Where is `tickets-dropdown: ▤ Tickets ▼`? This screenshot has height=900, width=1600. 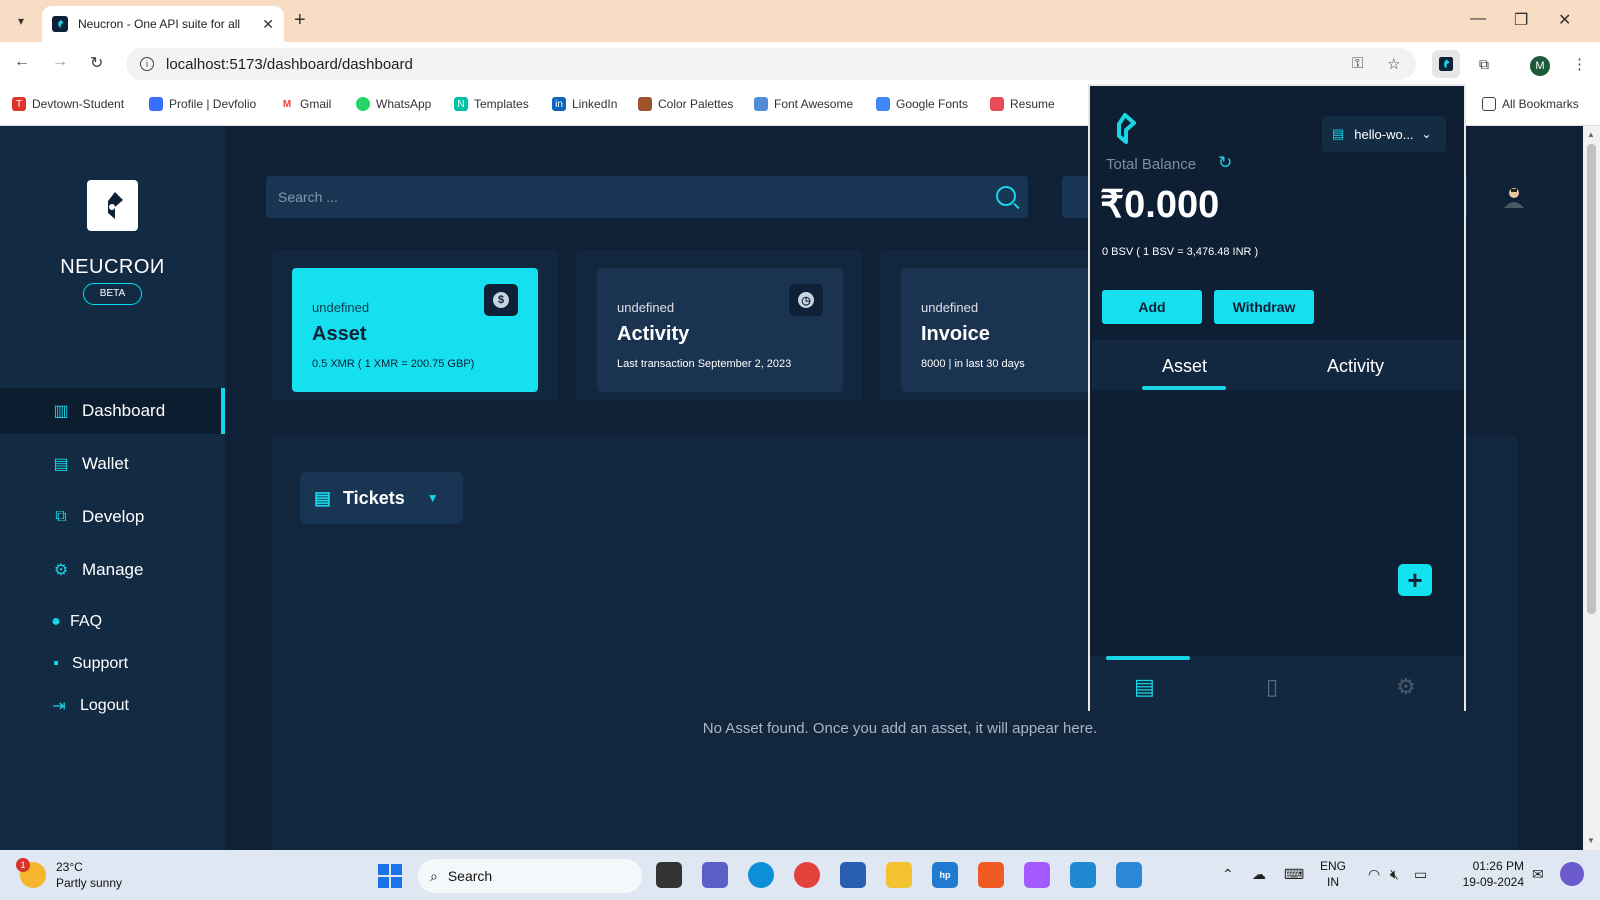 tickets-dropdown: ▤ Tickets ▼ is located at coordinates (381, 498).